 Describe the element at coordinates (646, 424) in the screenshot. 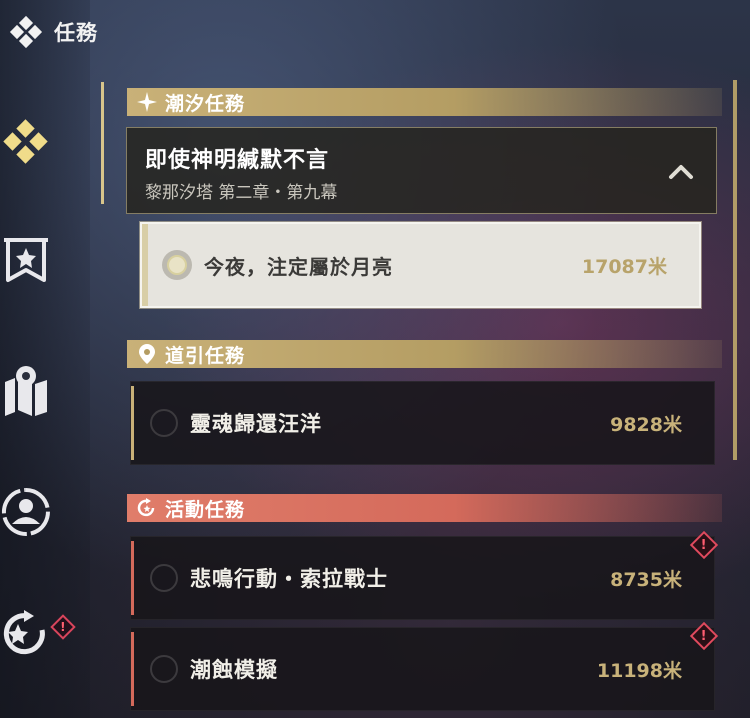

I see `task-distance: 9828米` at that location.